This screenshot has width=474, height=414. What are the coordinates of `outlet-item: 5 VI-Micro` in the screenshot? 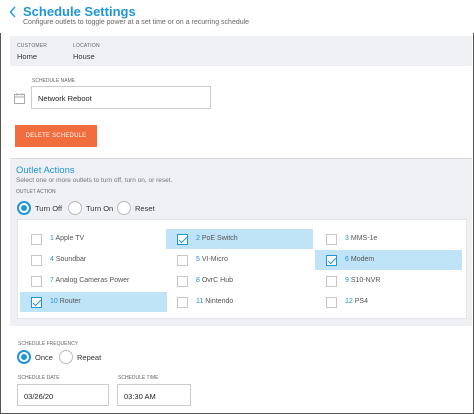 It's located at (239, 260).